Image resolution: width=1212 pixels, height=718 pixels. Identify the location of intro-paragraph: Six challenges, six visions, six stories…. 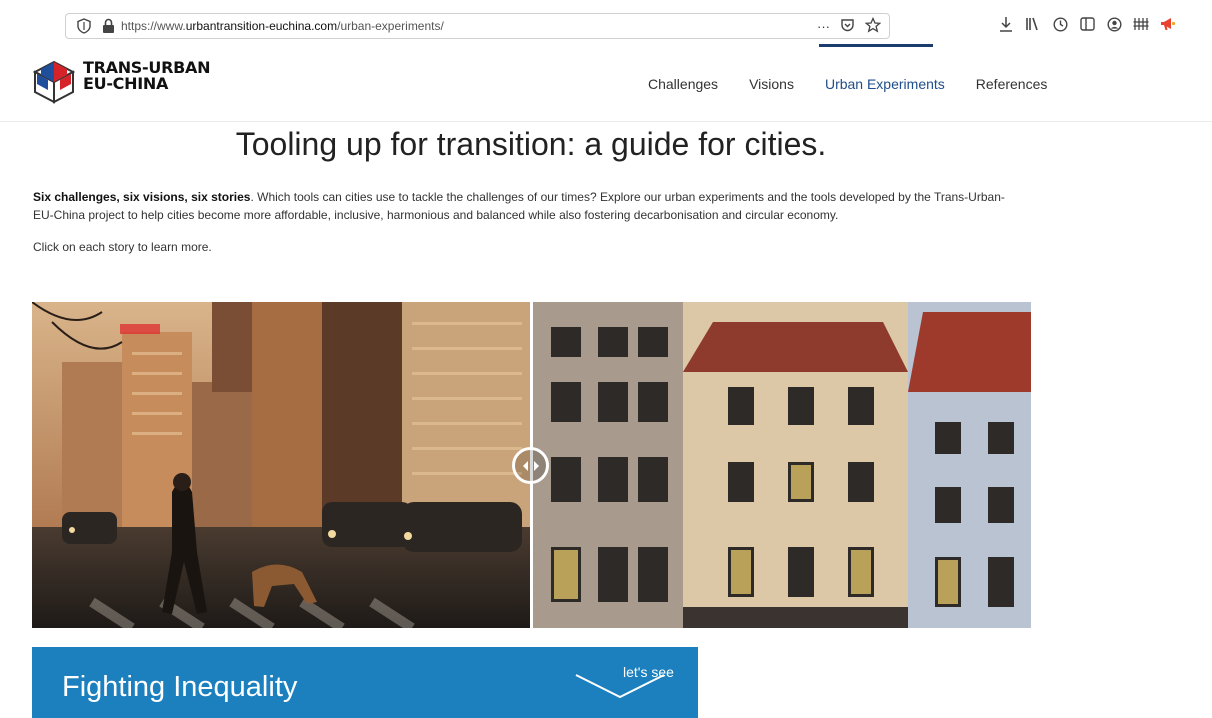
(523, 206).